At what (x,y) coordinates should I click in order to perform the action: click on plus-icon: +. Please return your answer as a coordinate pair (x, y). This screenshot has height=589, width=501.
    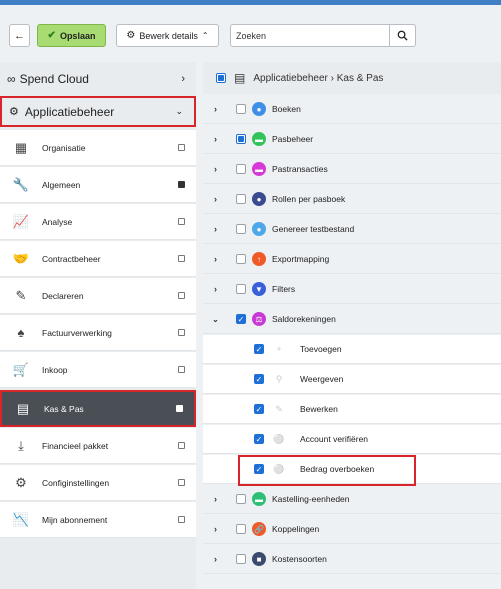
    Looking at the image, I should click on (279, 349).